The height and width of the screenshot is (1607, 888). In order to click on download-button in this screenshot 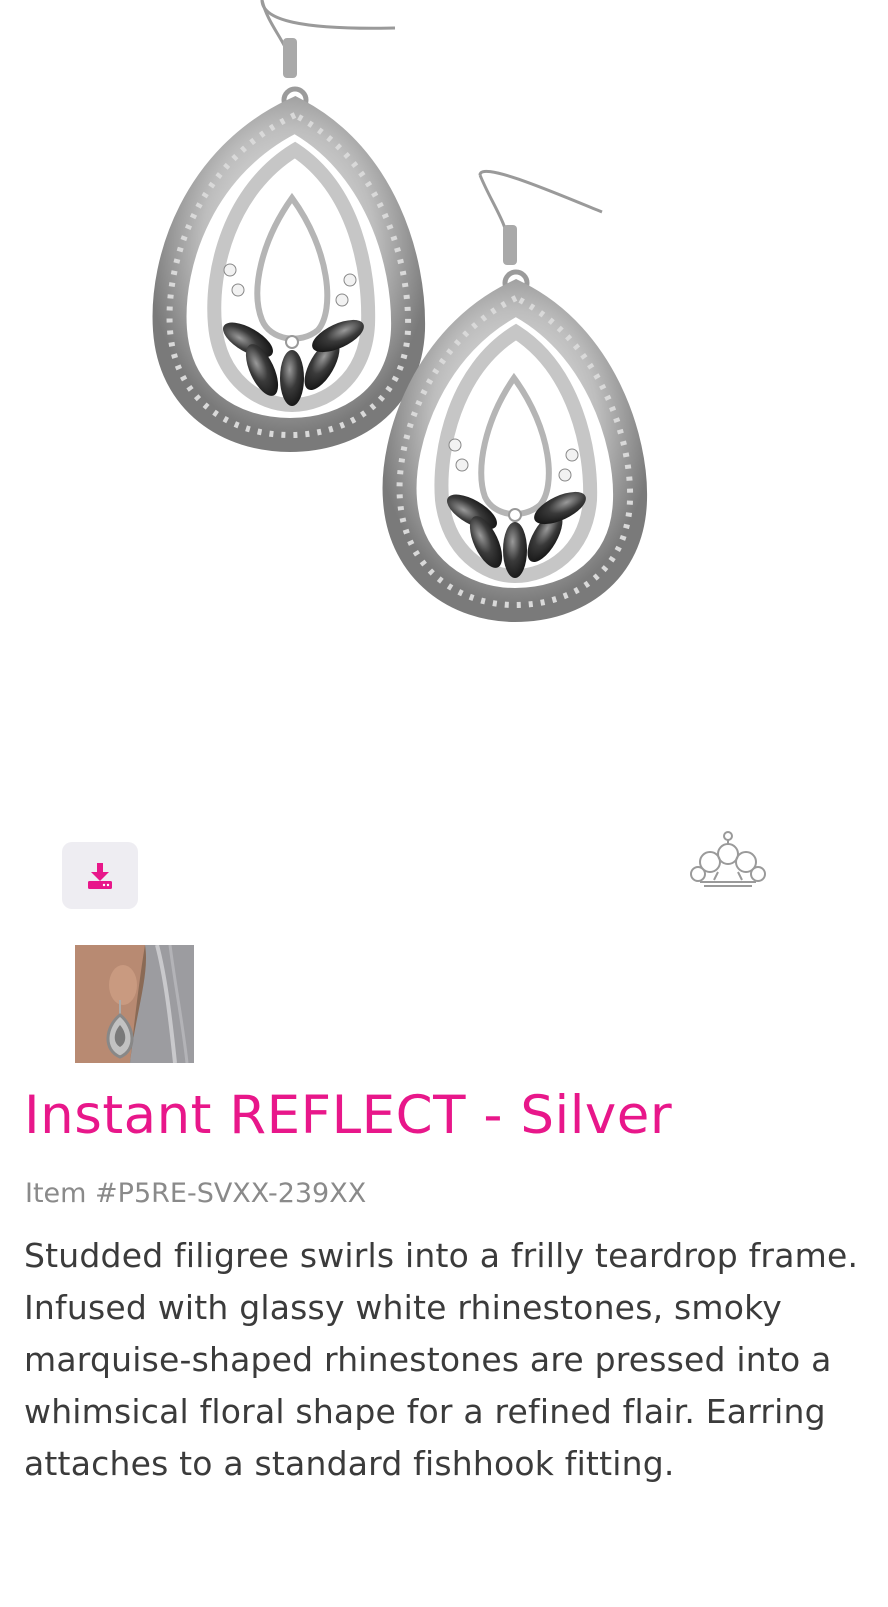, I will do `click(100, 875)`.